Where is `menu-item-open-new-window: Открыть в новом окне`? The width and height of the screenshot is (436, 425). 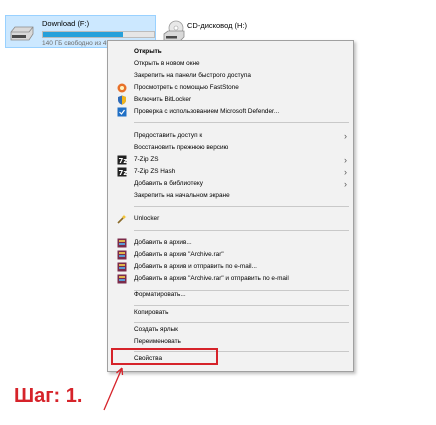
menu-item-open-new-window: Открыть в новом окне is located at coordinates (230, 64).